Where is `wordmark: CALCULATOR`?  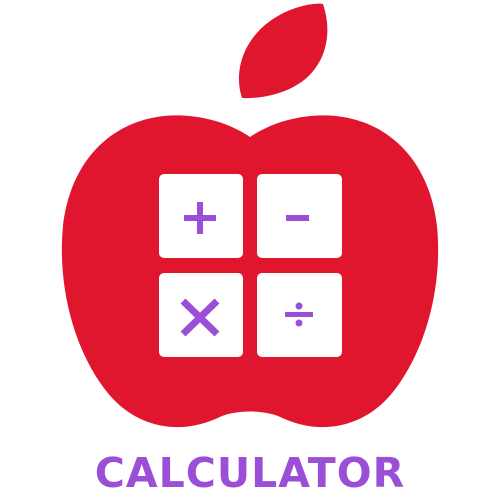 wordmark: CALCULATOR is located at coordinates (250, 473).